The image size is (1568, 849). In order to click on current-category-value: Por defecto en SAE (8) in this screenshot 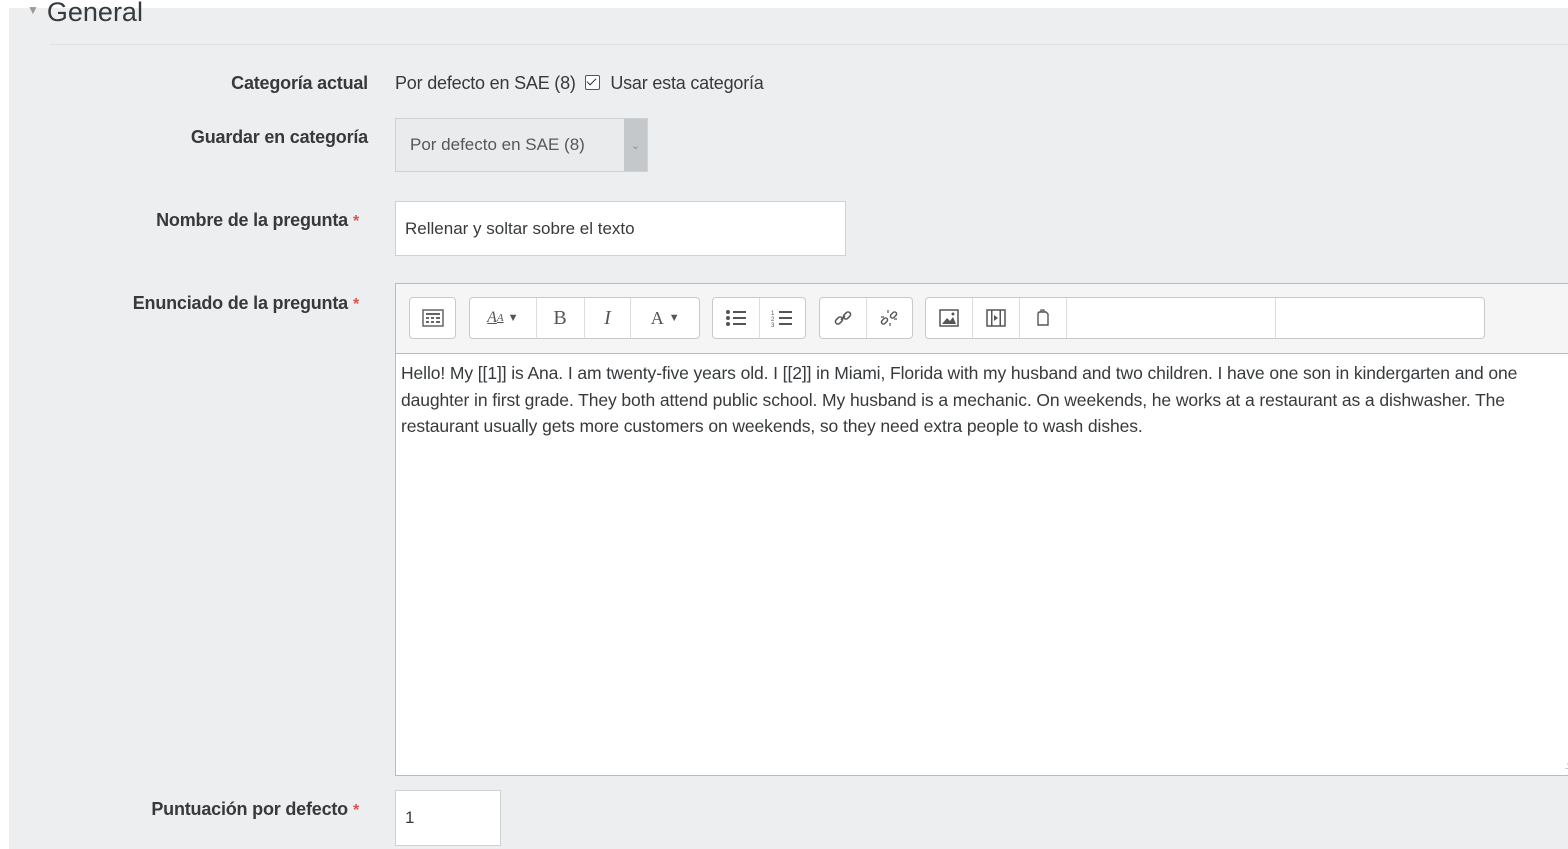, I will do `click(485, 83)`.